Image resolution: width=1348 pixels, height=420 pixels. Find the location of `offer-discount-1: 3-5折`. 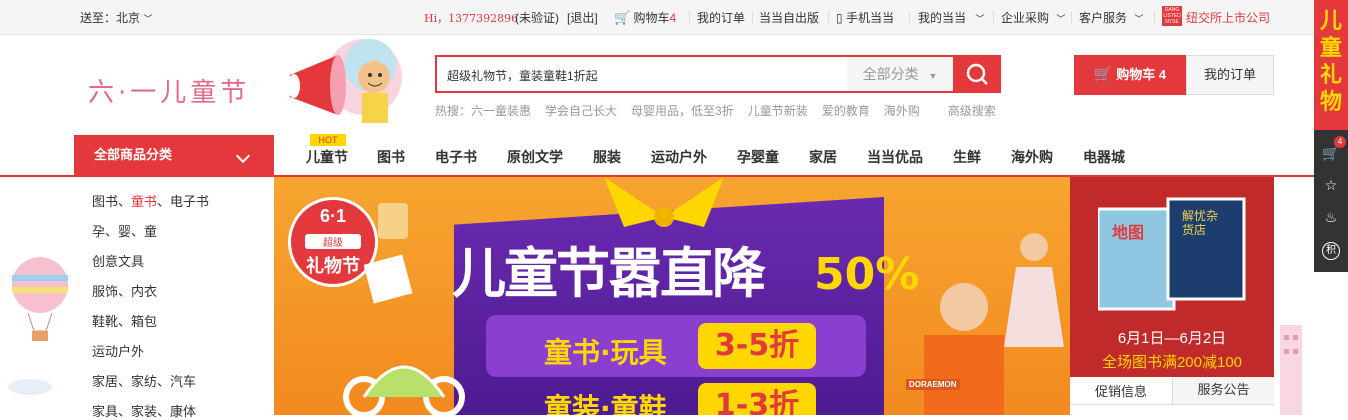

offer-discount-1: 3-5折 is located at coordinates (757, 346).